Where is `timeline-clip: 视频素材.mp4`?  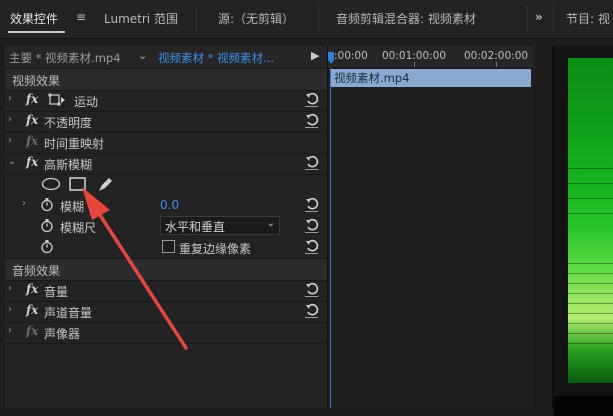 timeline-clip: 视频素材.mp4 is located at coordinates (431, 78).